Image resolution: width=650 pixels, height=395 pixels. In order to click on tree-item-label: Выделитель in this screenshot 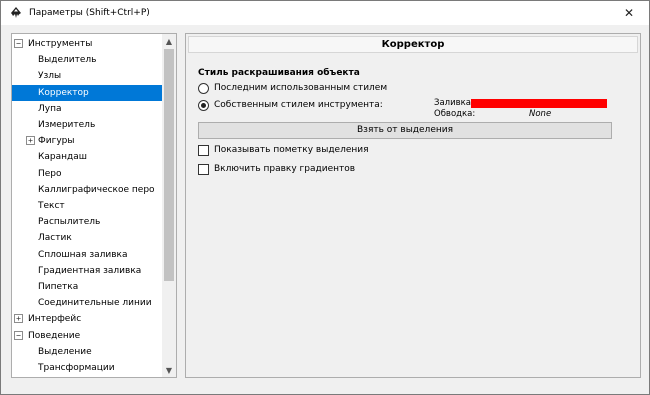, I will do `click(67, 60)`.